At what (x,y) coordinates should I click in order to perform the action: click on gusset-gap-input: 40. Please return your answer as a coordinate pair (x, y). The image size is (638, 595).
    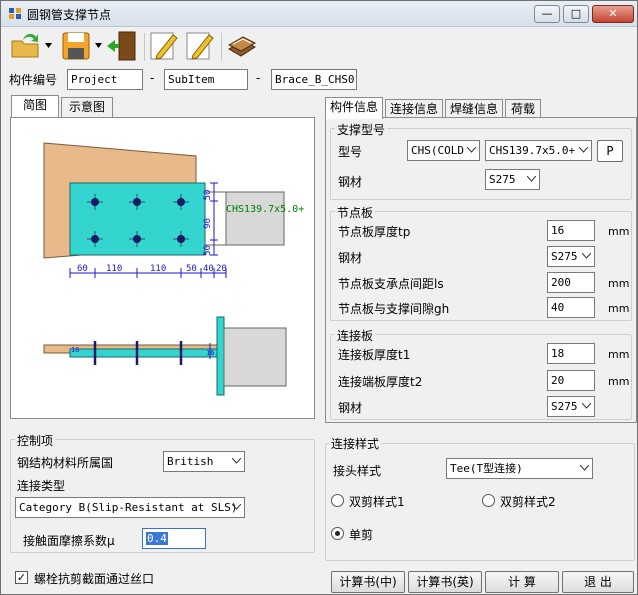
    Looking at the image, I should click on (571, 307).